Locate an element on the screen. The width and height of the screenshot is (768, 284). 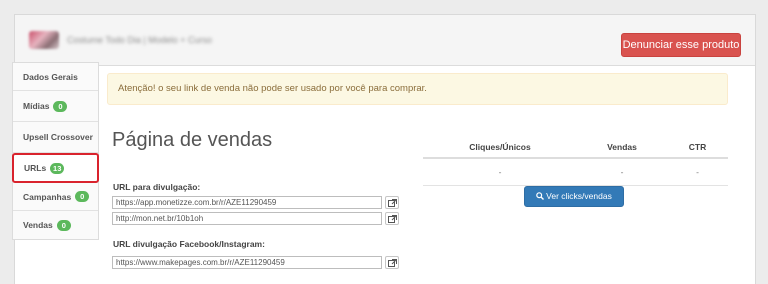
sales-url-field is located at coordinates (247, 202).